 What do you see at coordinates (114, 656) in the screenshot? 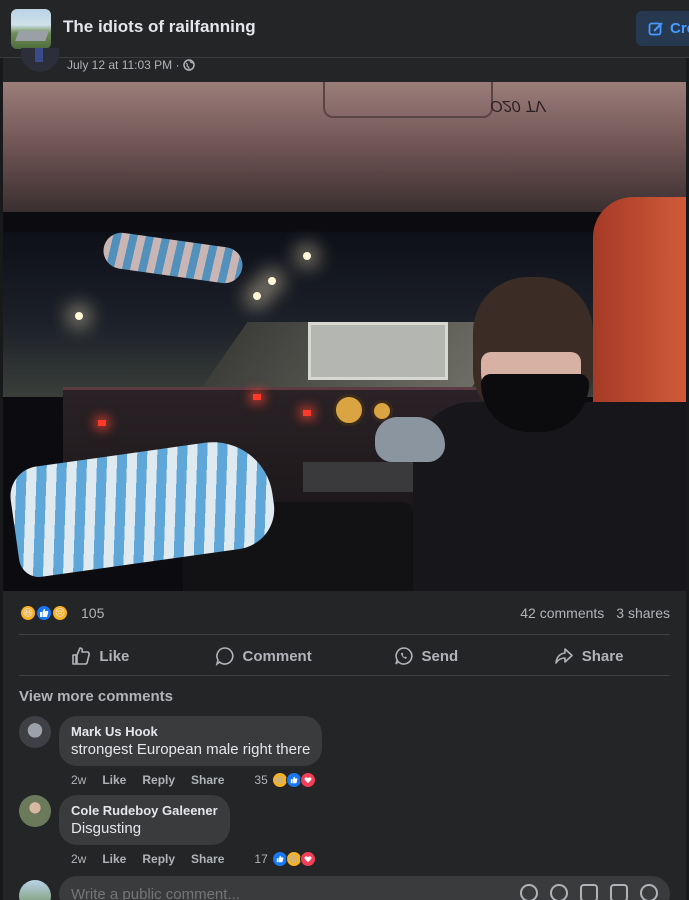
I see `like-label: Like` at bounding box center [114, 656].